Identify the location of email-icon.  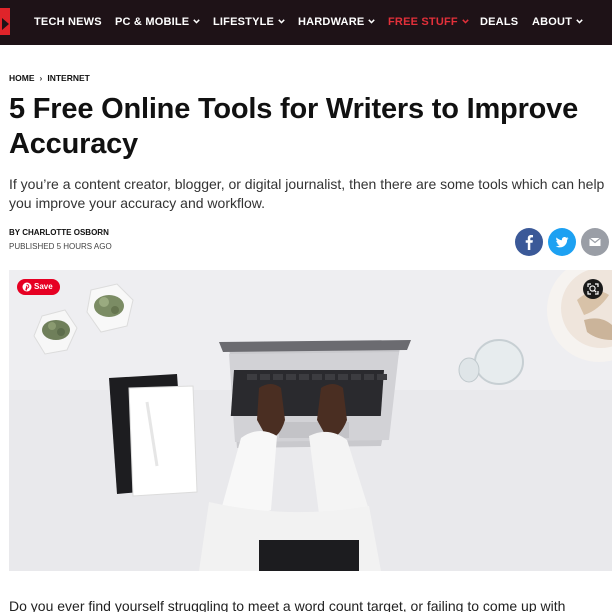
(595, 241).